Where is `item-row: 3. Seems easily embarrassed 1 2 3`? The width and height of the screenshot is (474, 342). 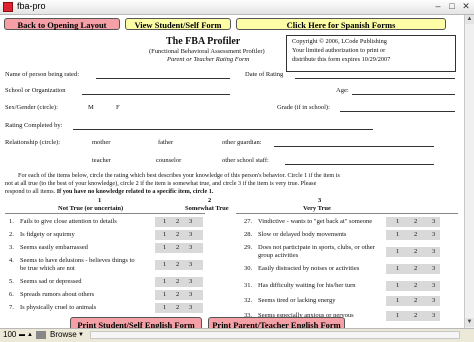
item-row: 3. Seems easily embarrassed 1 2 3 is located at coordinates (117, 248).